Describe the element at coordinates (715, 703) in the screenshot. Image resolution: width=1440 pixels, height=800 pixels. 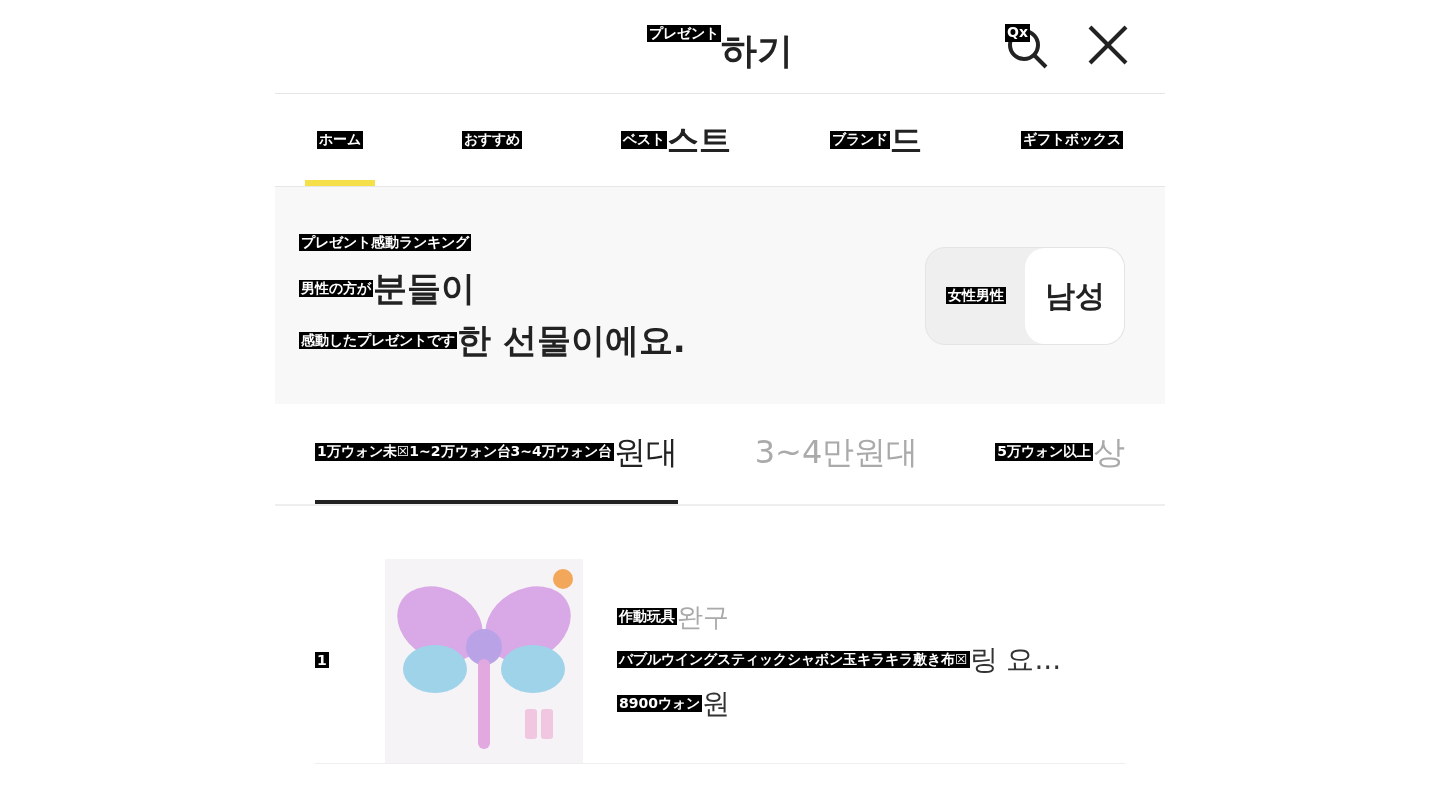
I see `price-text: 원` at that location.